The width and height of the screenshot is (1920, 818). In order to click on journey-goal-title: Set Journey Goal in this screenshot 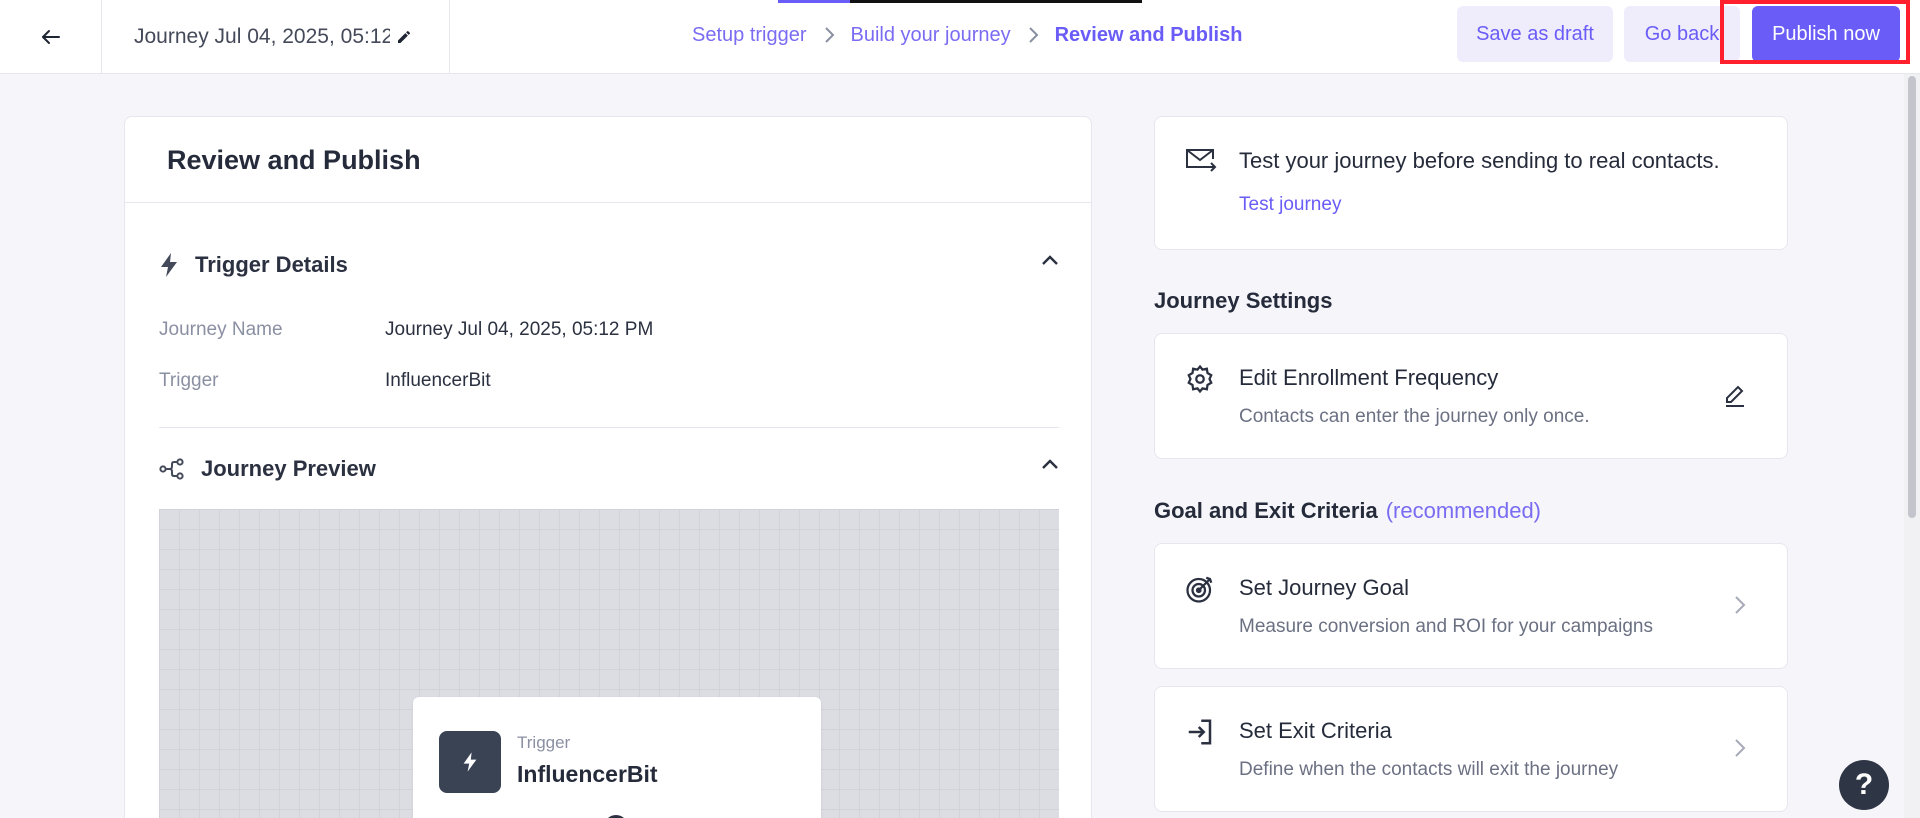, I will do `click(1324, 587)`.